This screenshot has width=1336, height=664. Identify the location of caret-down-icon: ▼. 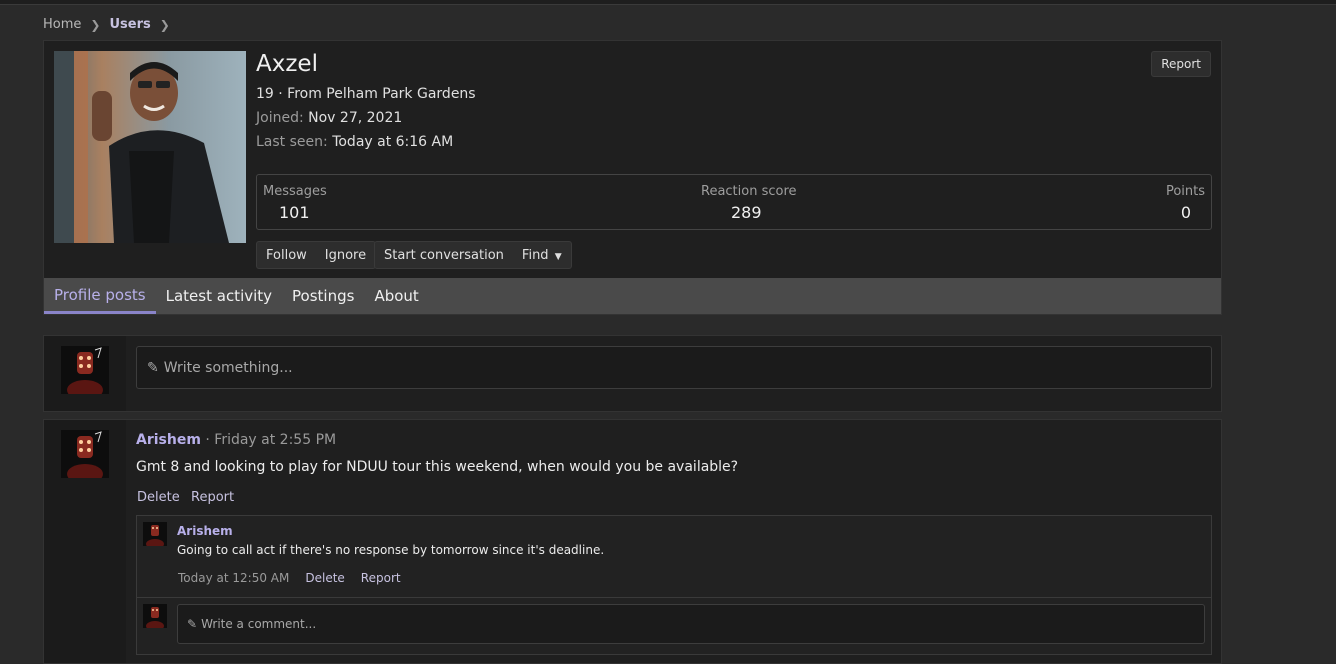
(558, 256).